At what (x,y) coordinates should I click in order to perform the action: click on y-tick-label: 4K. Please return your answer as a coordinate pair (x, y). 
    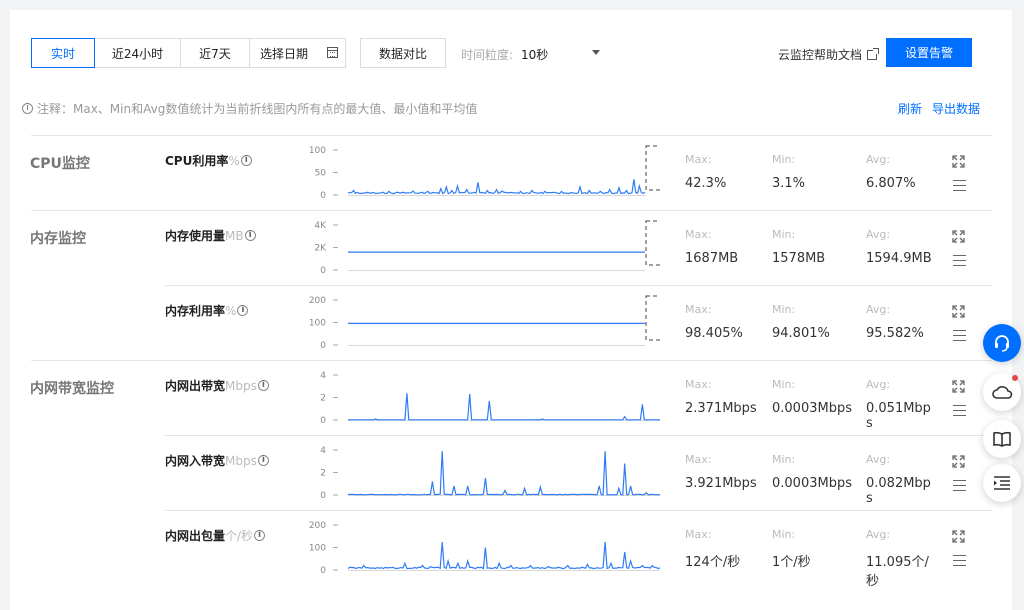
    Looking at the image, I should click on (320, 226).